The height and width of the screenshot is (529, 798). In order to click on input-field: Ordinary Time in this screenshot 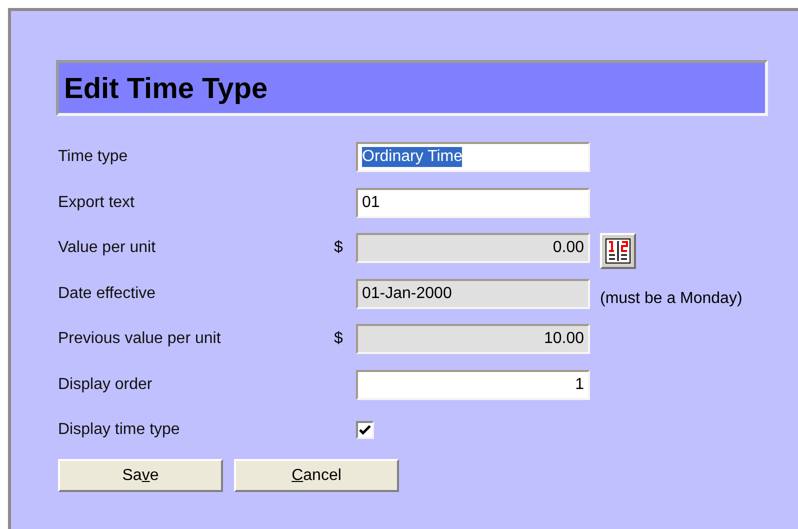, I will do `click(473, 157)`.